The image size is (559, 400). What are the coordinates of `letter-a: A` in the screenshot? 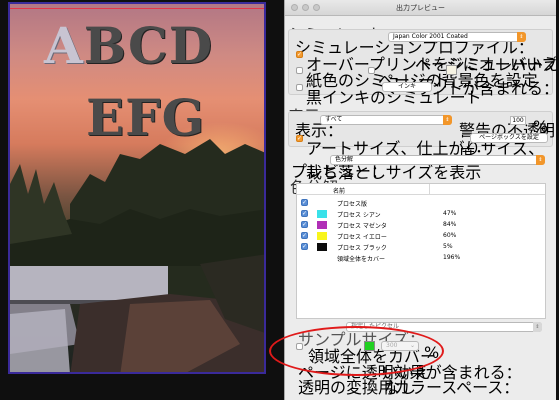 It's located at (64, 45).